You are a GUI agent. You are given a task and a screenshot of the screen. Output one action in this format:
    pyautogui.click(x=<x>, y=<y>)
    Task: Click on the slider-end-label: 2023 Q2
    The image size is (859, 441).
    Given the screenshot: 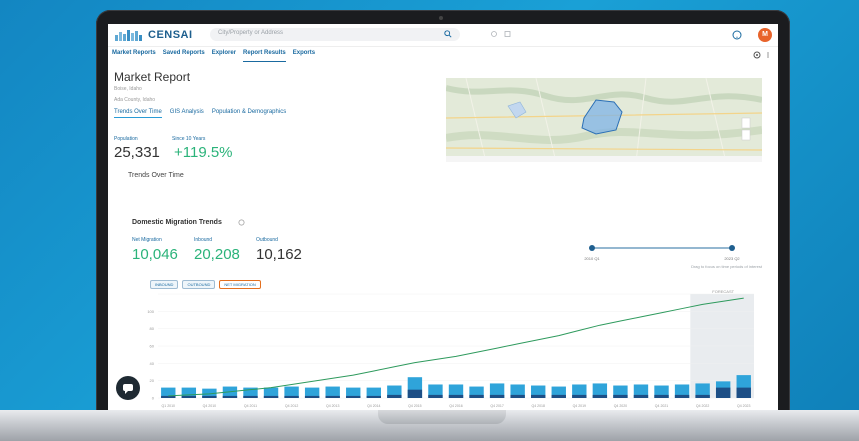 What is the action you would take?
    pyautogui.click(x=732, y=258)
    